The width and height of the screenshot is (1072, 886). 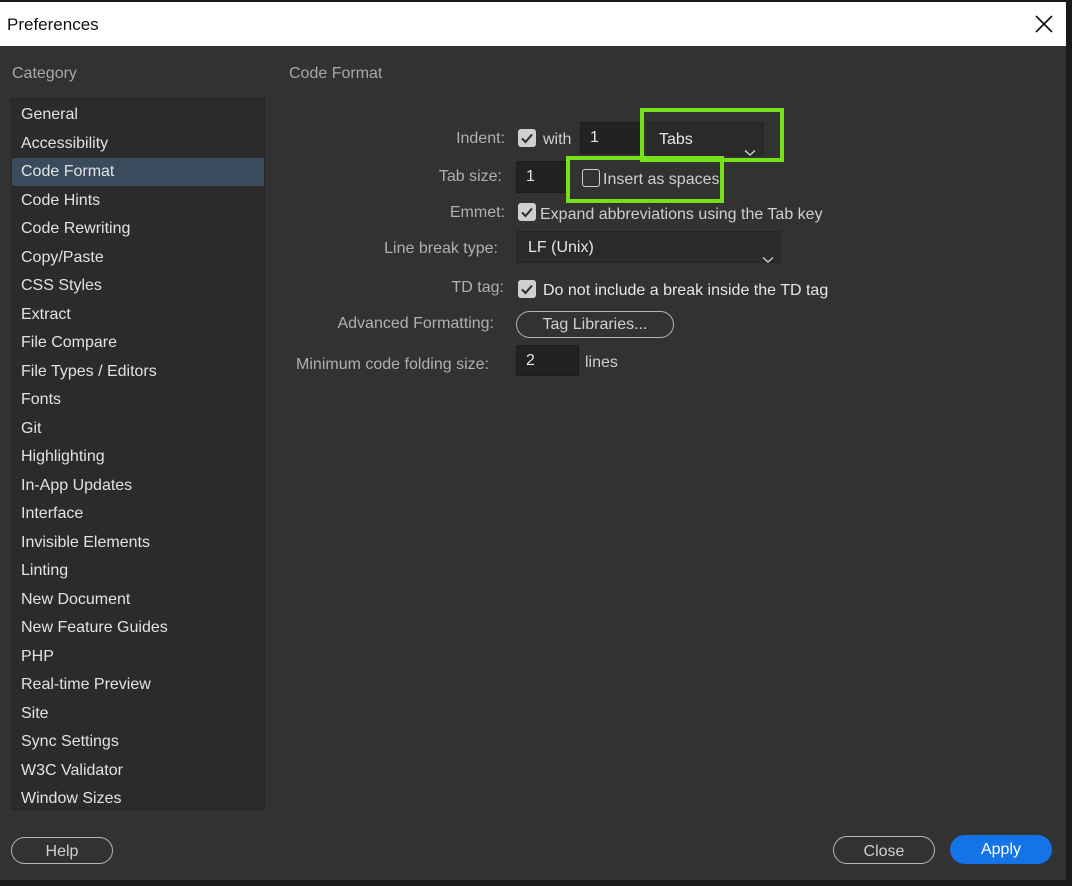 What do you see at coordinates (138, 429) in the screenshot?
I see `sidebar-item-git: Git` at bounding box center [138, 429].